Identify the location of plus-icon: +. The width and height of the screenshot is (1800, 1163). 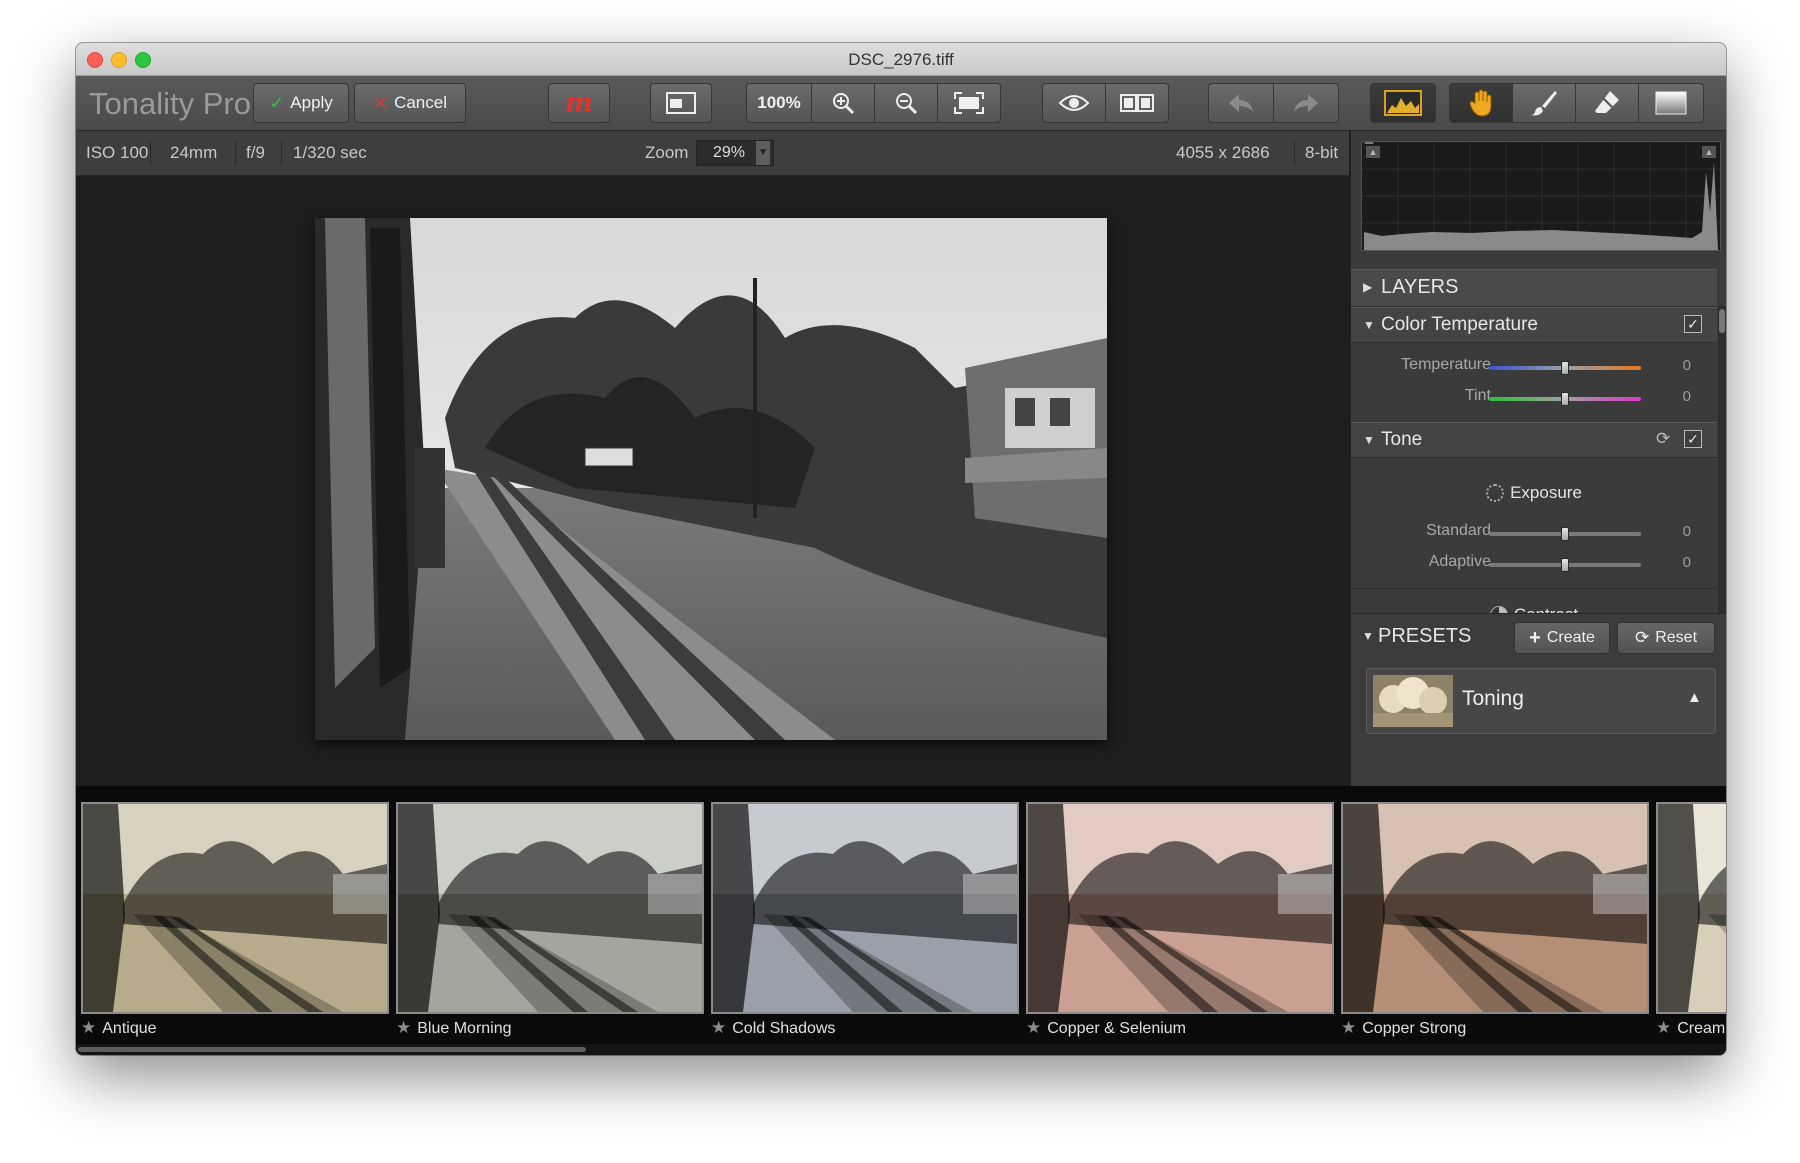
(1535, 637).